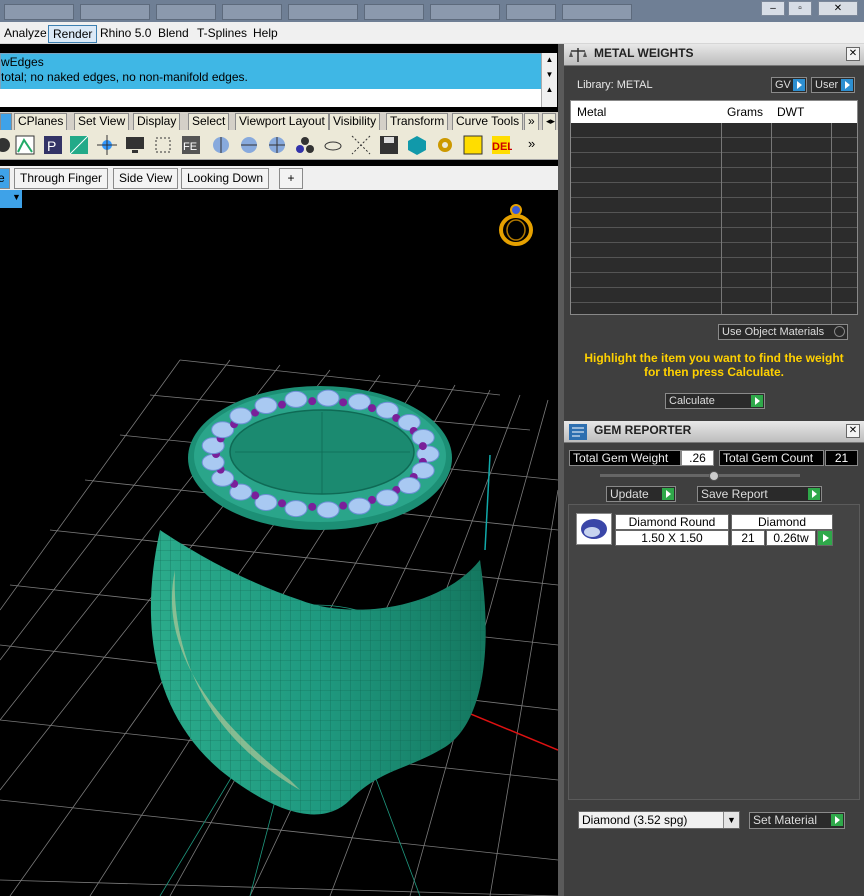 Image resolution: width=864 pixels, height=896 pixels. Describe the element at coordinates (191, 145) in the screenshot. I see `tool-icon: FE` at that location.